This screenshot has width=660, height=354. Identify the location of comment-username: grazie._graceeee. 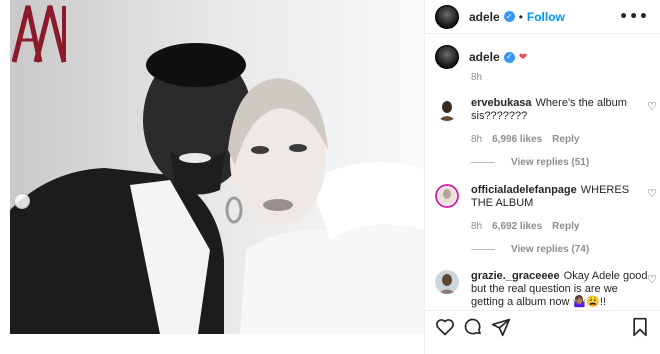
(515, 276).